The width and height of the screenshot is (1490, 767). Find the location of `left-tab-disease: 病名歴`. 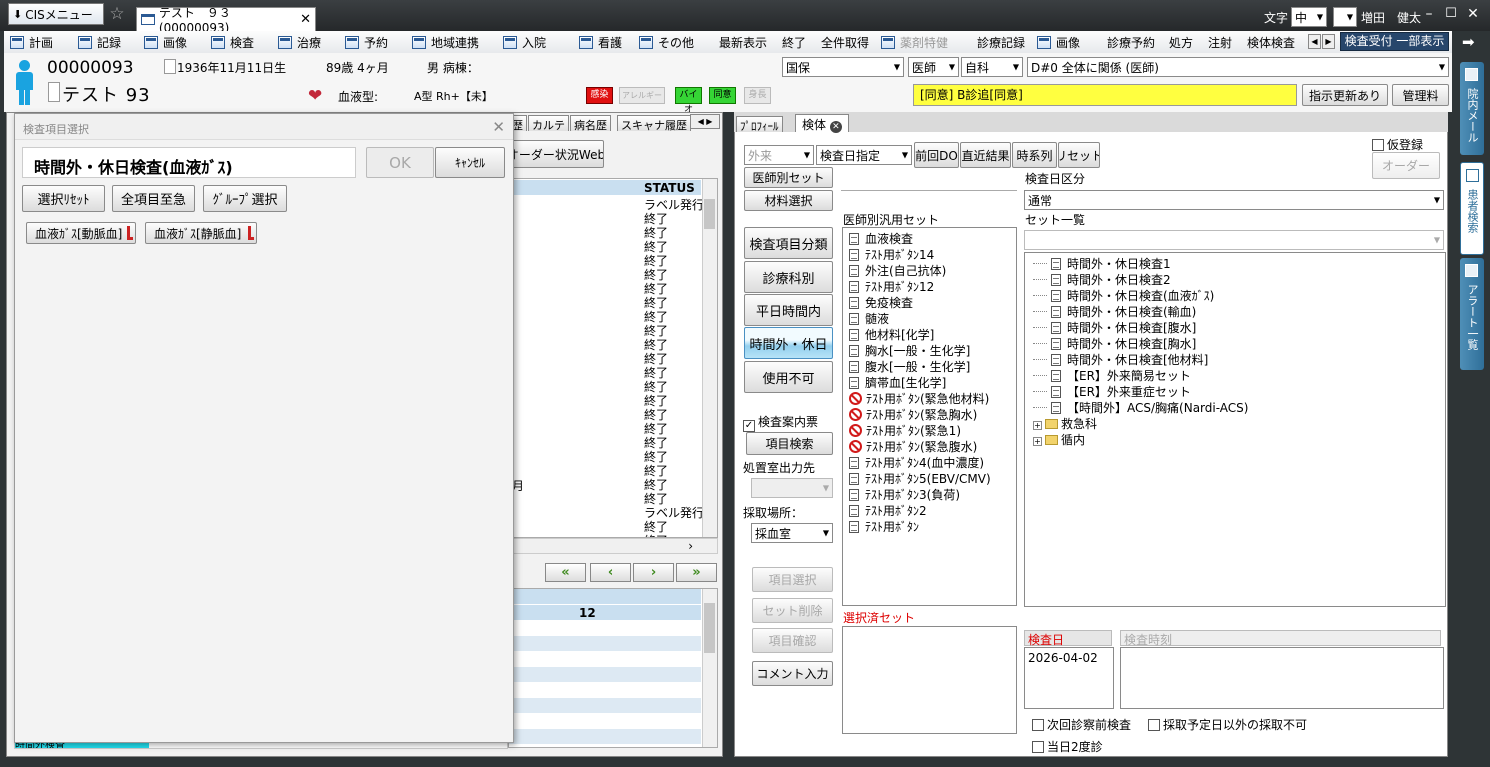

left-tab-disease: 病名歴 is located at coordinates (590, 123).